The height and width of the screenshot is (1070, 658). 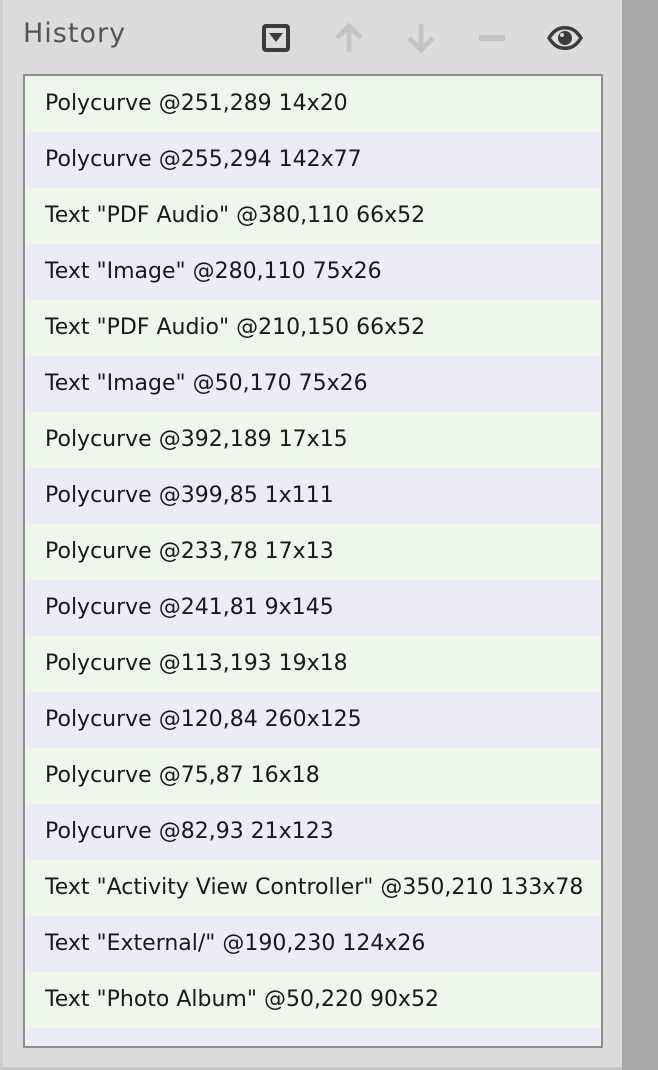 I want to click on history-item: Polycurve @120,84 260x125, so click(x=313, y=720).